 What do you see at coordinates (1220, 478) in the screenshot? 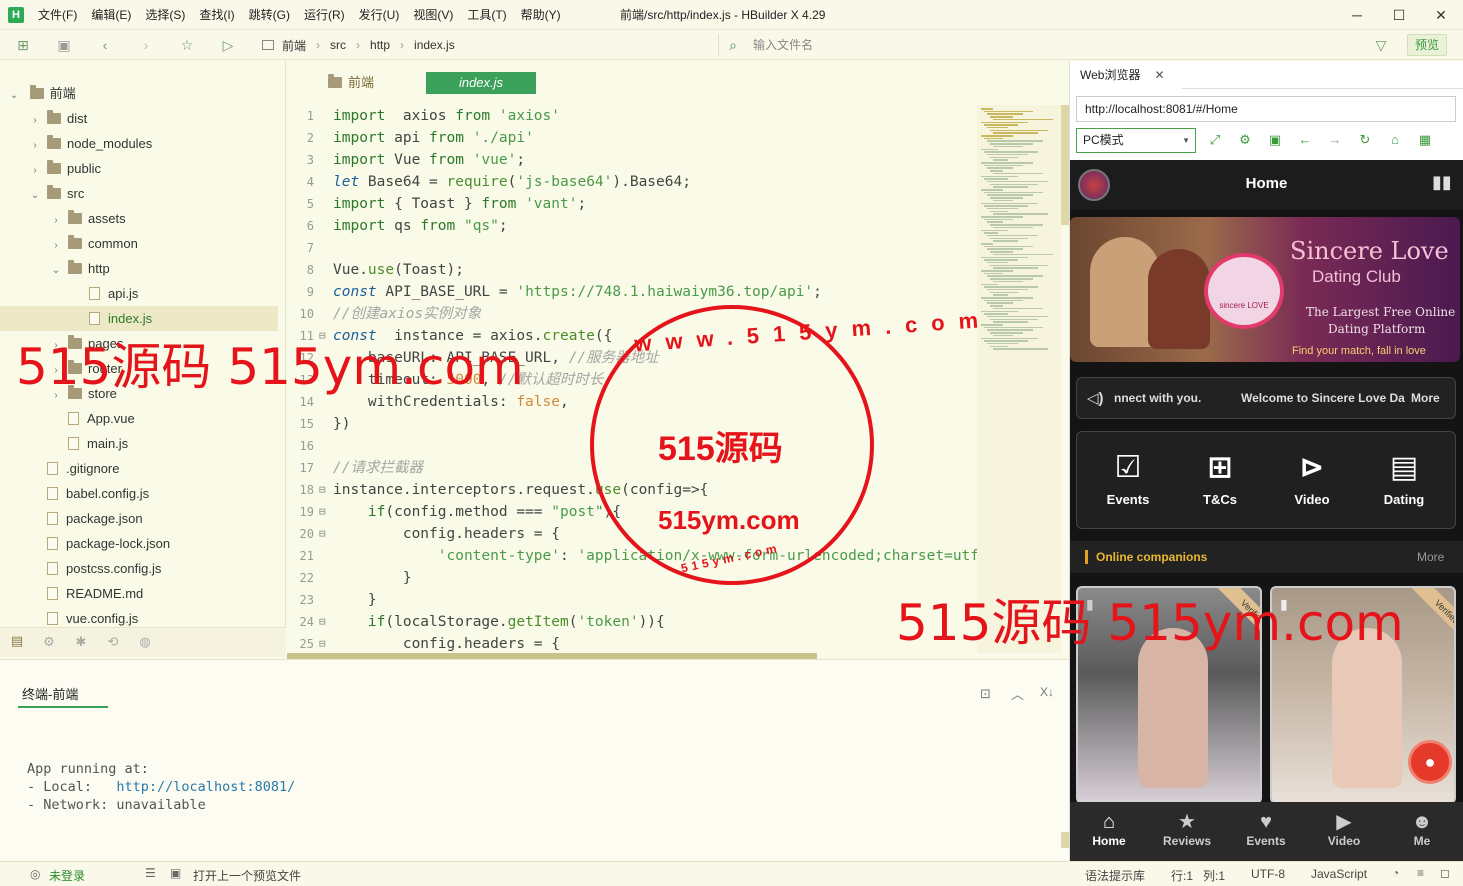
I see `feature-tcs: ⊞ T&Cs` at bounding box center [1220, 478].